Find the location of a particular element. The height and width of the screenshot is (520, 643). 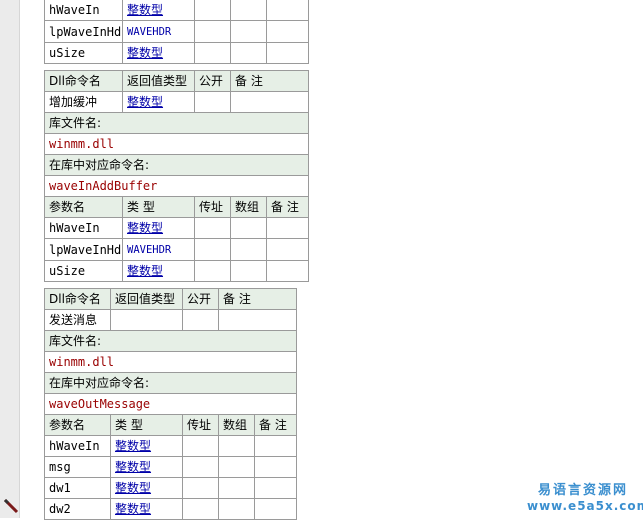

watermark-title: 易语言资源网 is located at coordinates (582, 490).